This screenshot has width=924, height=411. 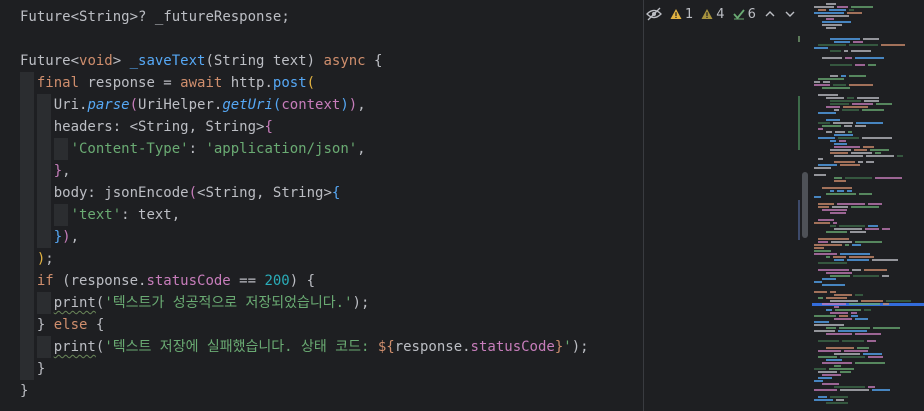 I want to click on code-line: Future < String >? _futureResponse;, so click(x=330, y=17).